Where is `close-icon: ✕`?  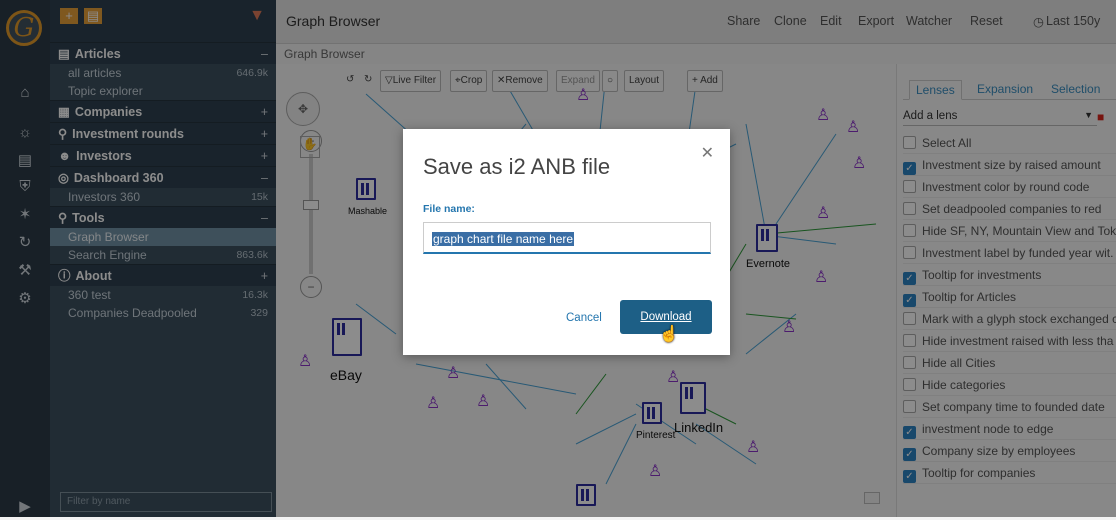
close-icon: ✕ is located at coordinates (707, 153).